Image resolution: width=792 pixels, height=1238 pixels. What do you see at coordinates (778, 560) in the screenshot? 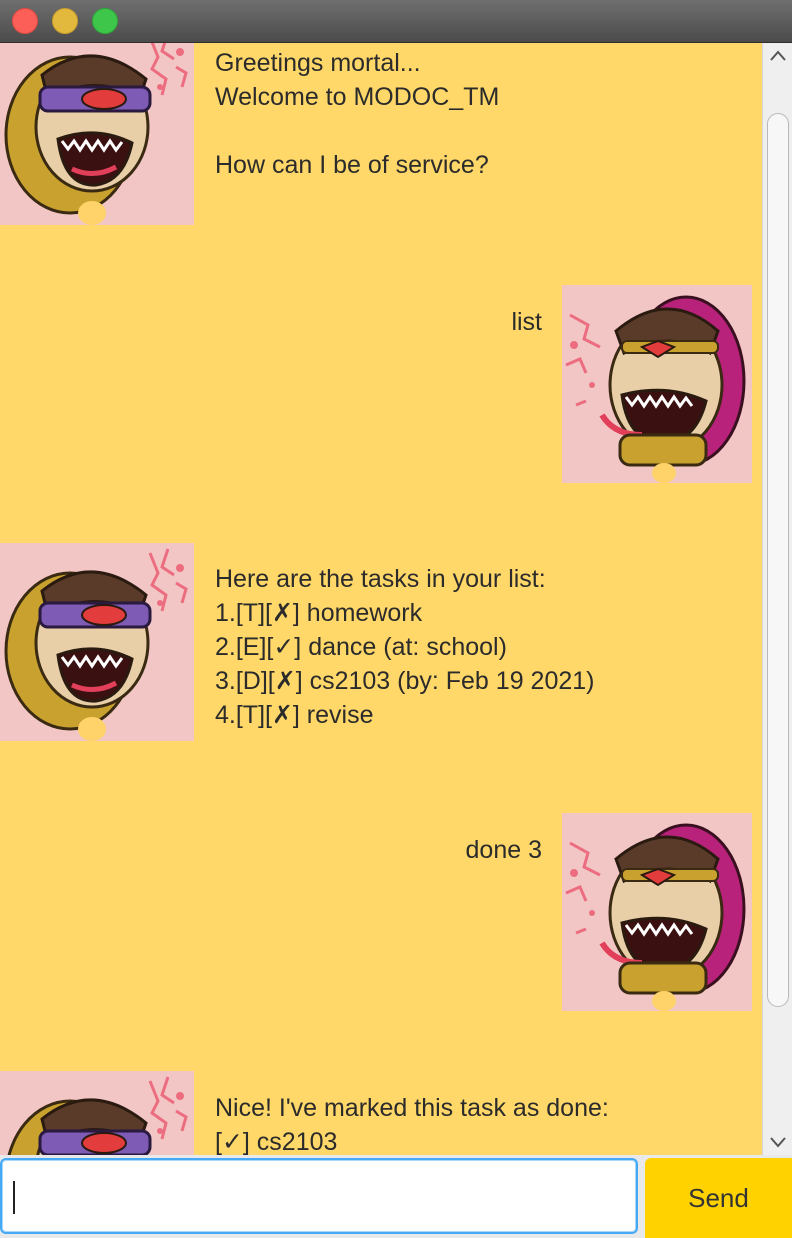
I see `scrollbar-thumb` at bounding box center [778, 560].